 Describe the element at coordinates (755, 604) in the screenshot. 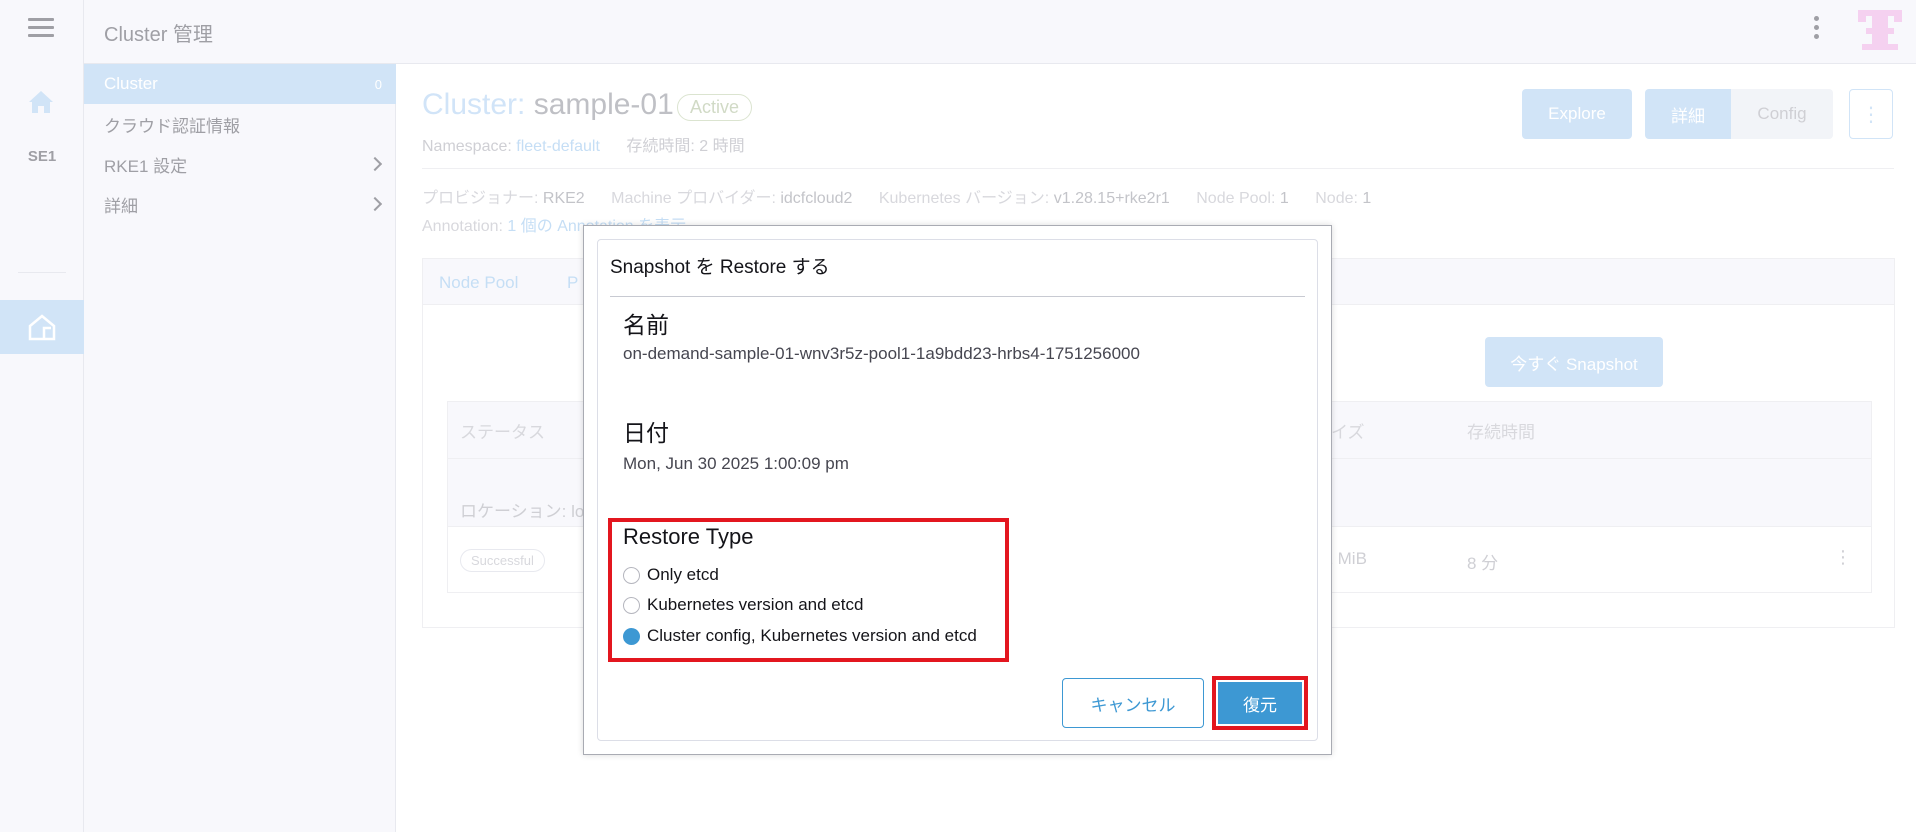

I see `radio-label: Kubernetes version and etcd` at that location.